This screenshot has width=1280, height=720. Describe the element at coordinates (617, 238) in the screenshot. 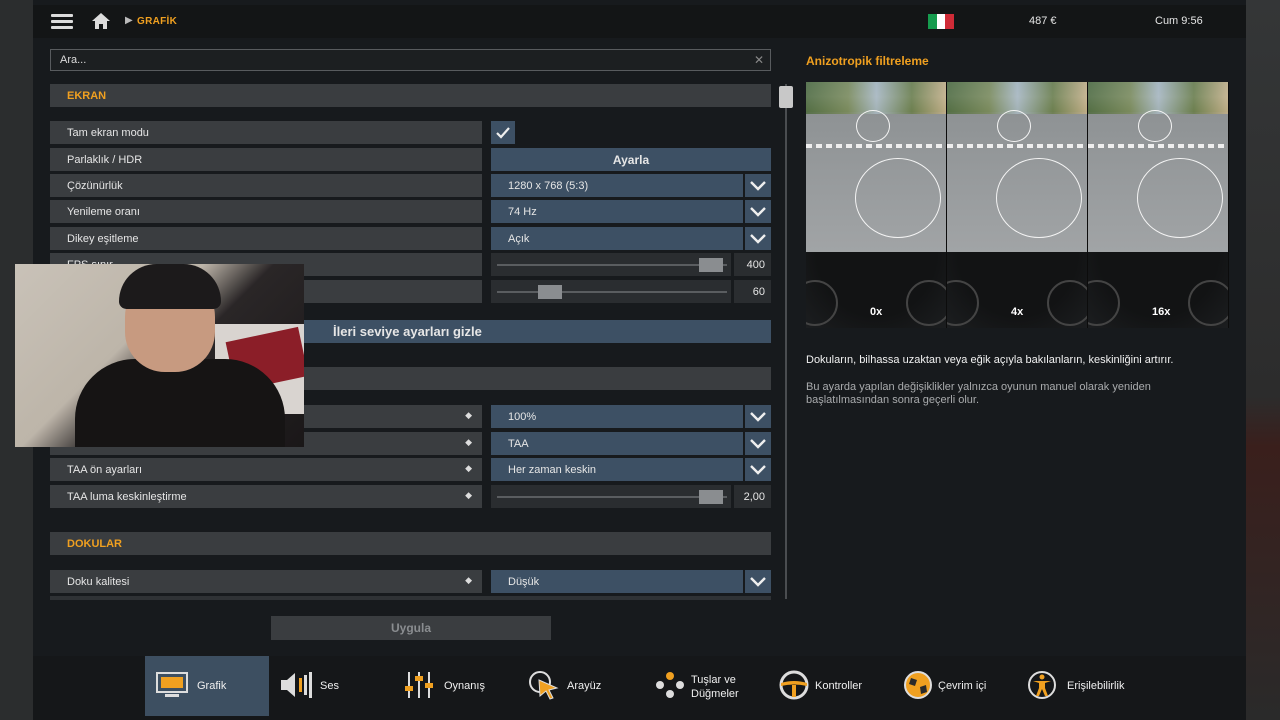

I see `vsync-dropdown: Açık` at that location.